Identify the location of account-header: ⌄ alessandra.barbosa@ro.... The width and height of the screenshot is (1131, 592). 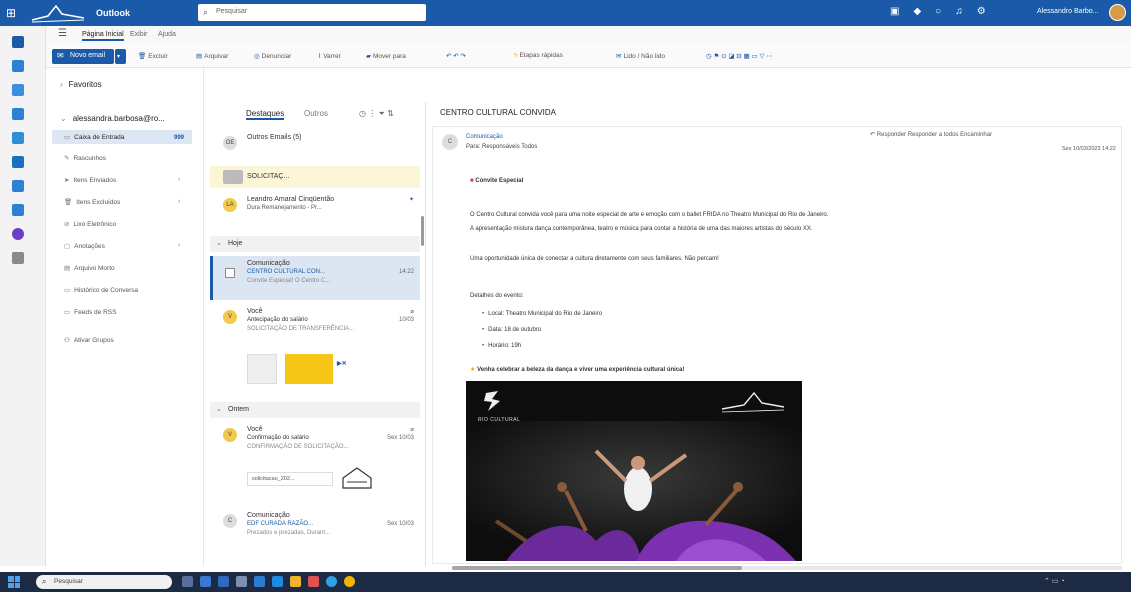
(112, 118).